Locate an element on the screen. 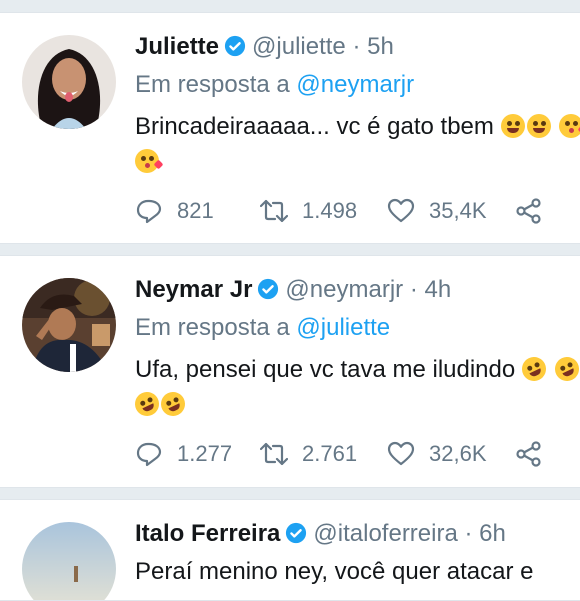 The height and width of the screenshot is (601, 580). tweet-text-content: Peraí menino ney, você quer atacar e is located at coordinates (334, 571).